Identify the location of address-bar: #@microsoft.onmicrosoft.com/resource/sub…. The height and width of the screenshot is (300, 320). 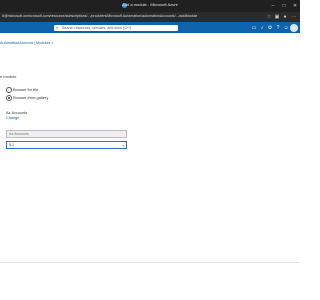
(150, 17).